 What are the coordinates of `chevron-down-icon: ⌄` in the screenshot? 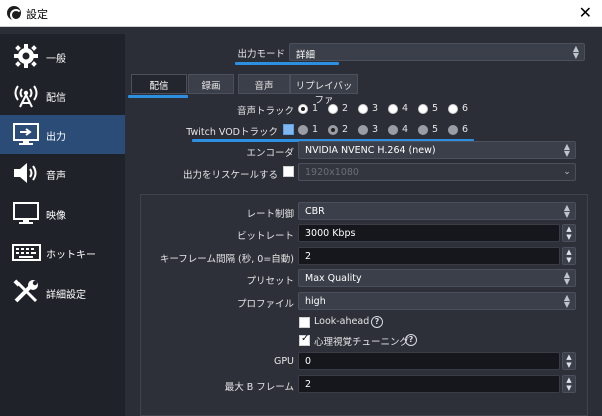 It's located at (567, 172).